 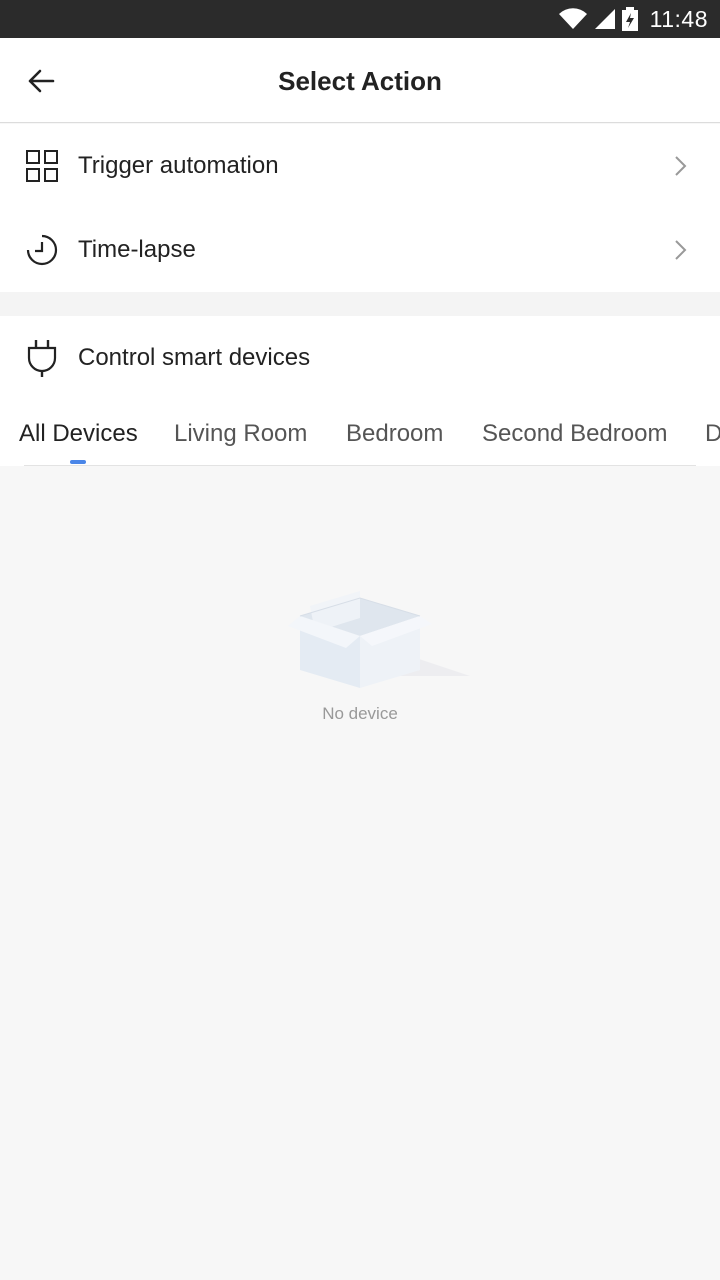 What do you see at coordinates (194, 357) in the screenshot?
I see `devices-header-label: Control smart devices` at bounding box center [194, 357].